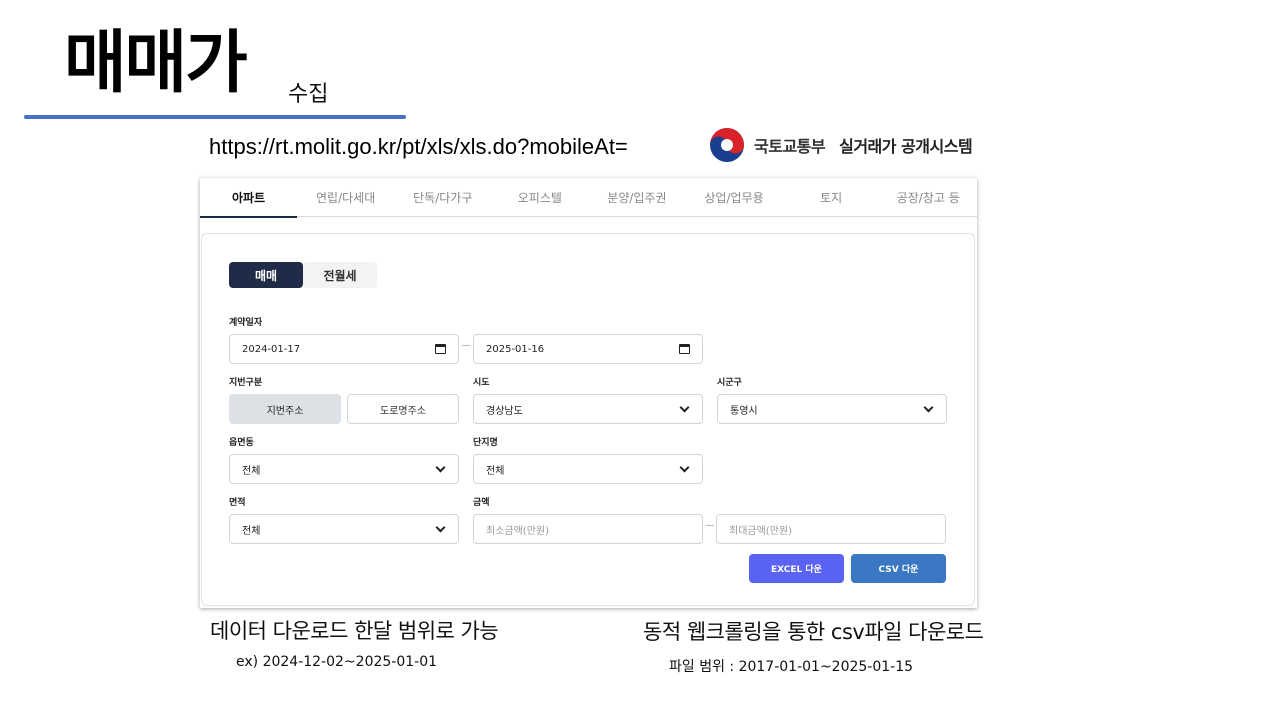 This screenshot has width=1280, height=720. Describe the element at coordinates (285, 409) in the screenshot. I see `lot-address-button: 지번주소` at that location.